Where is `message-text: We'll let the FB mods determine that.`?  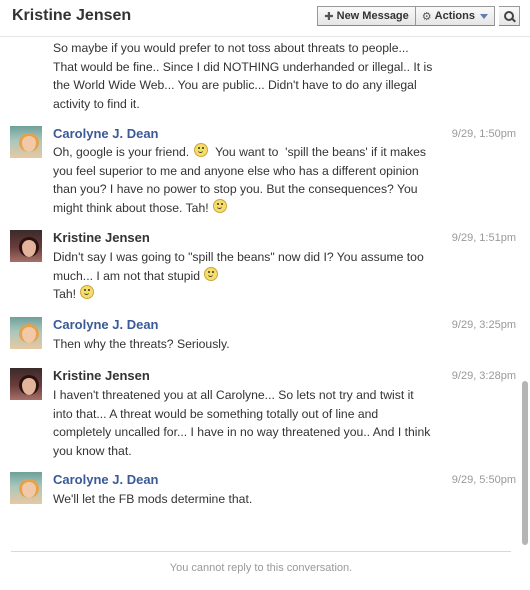
message-text: We'll let the FB mods determine that. is located at coordinates (258, 499).